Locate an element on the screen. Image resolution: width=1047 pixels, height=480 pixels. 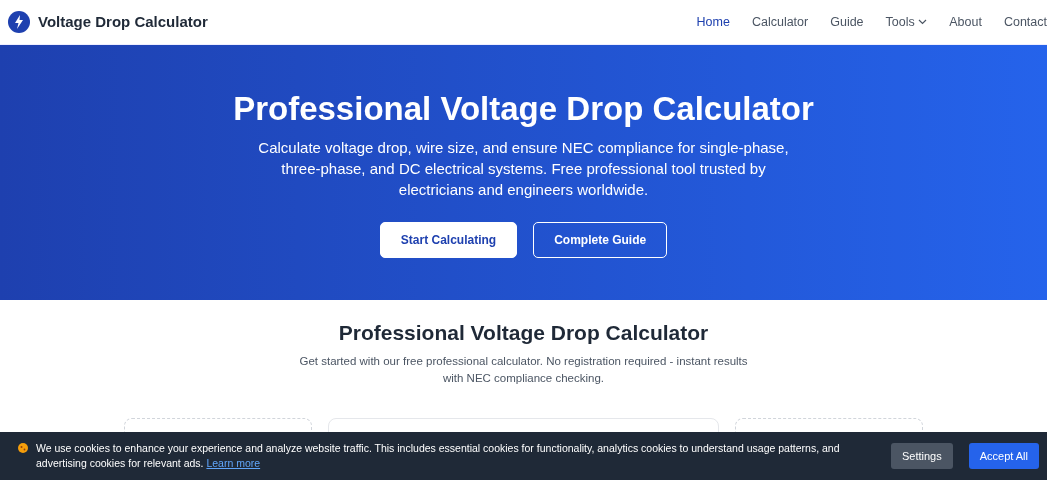
section-description: Get started with our free professional calculator. No registration required - instant results with NEC compliance checking. is located at coordinates (523, 370).